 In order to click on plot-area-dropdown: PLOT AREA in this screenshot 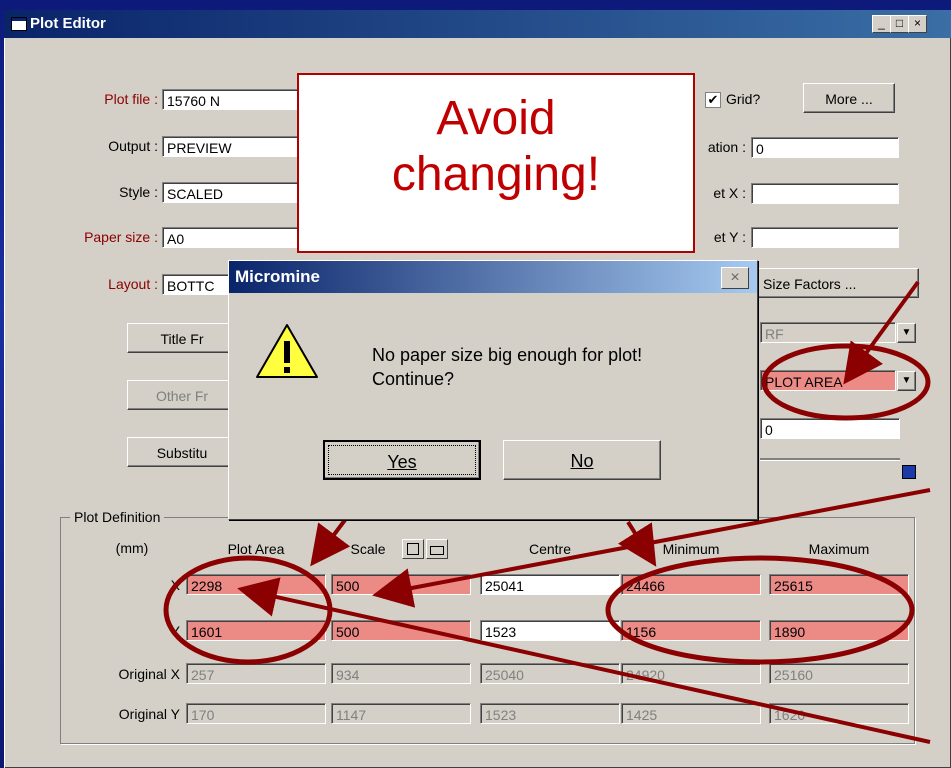, I will do `click(828, 380)`.